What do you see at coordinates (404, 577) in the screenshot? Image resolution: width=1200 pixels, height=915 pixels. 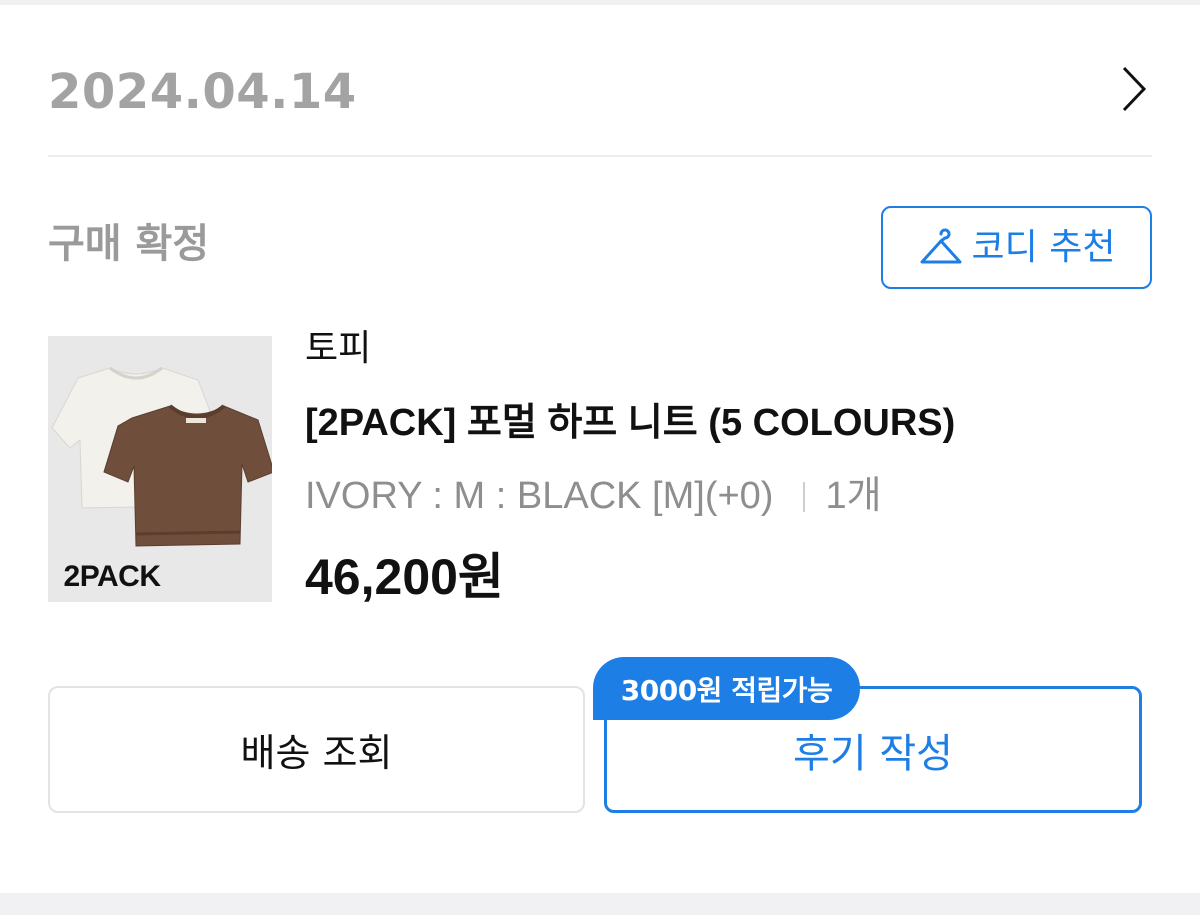 I see `product-price: 46,200원` at bounding box center [404, 577].